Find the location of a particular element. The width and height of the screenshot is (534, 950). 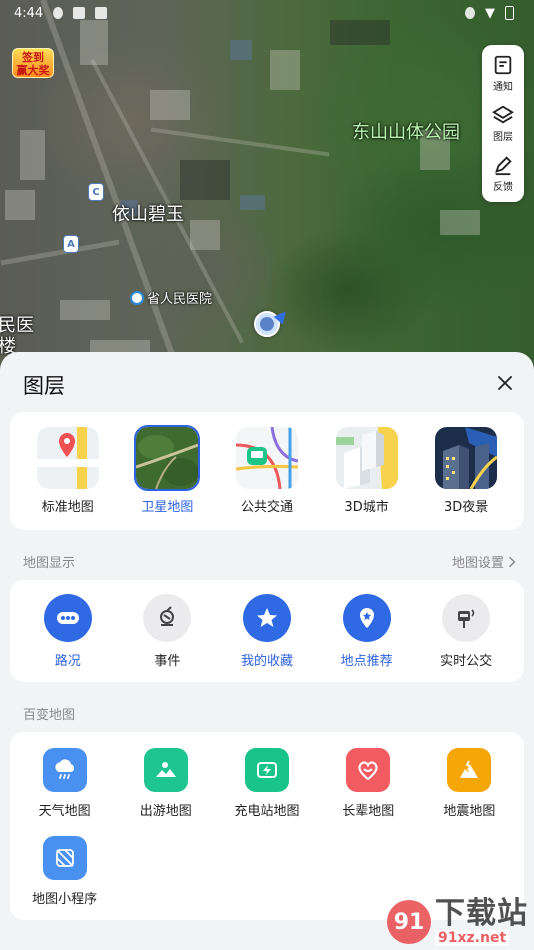

weather-map-icon-bg is located at coordinates (64, 770).